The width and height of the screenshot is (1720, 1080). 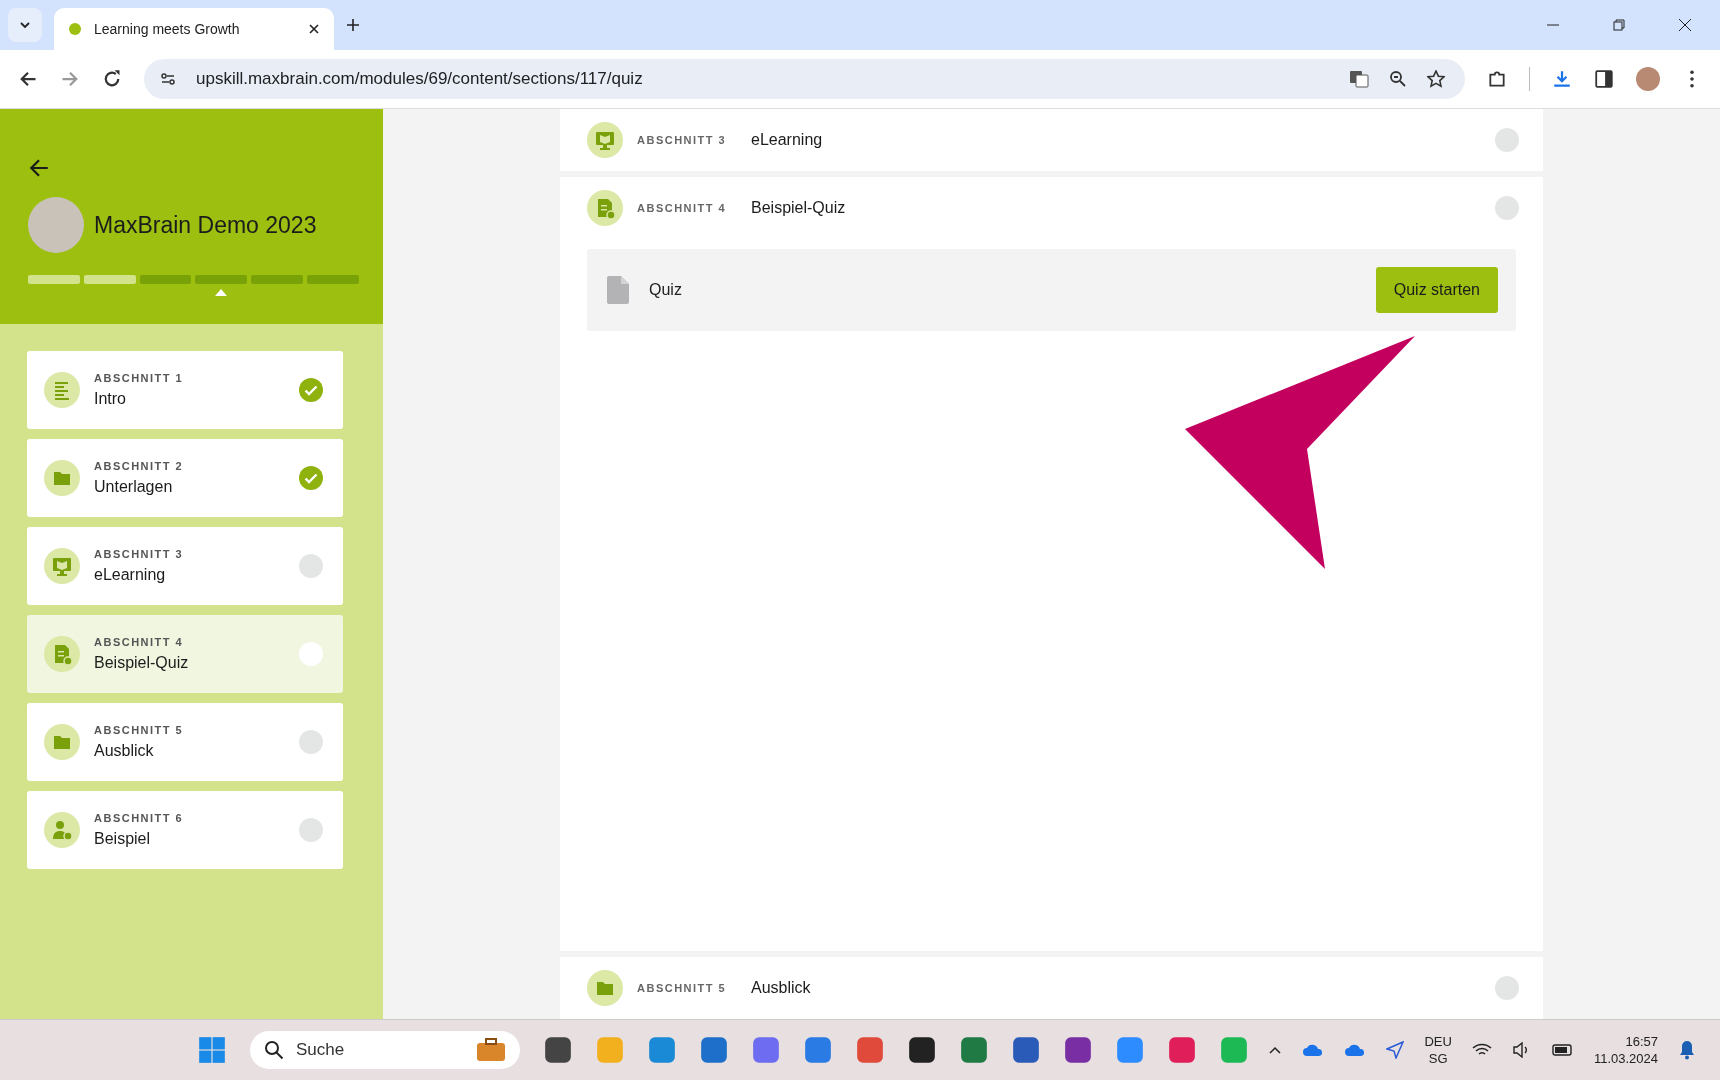 I want to click on section-label: ABSCHNITT 6, so click(x=139, y=818).